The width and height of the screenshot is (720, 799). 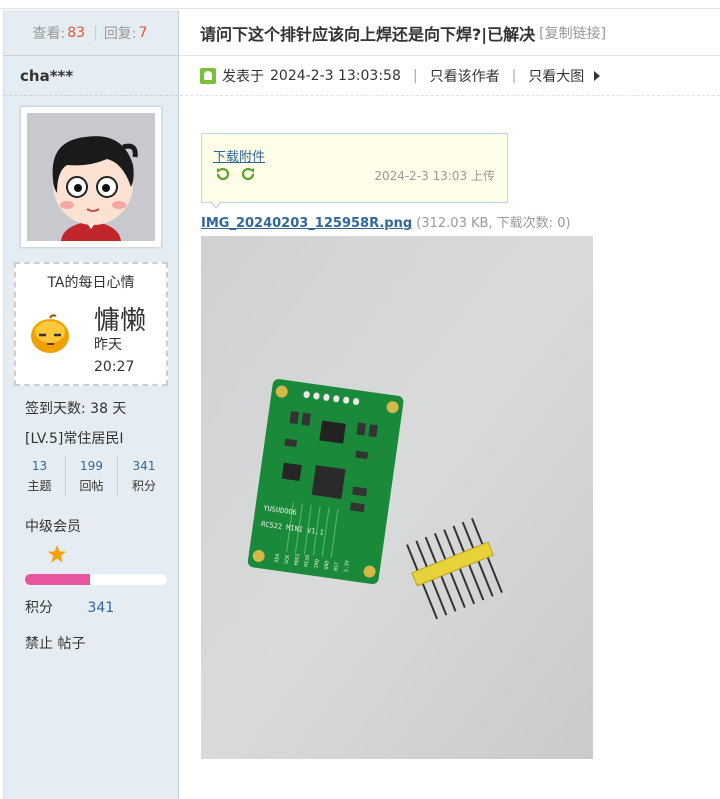 I want to click on member-rank: 中级会员, so click(x=91, y=526).